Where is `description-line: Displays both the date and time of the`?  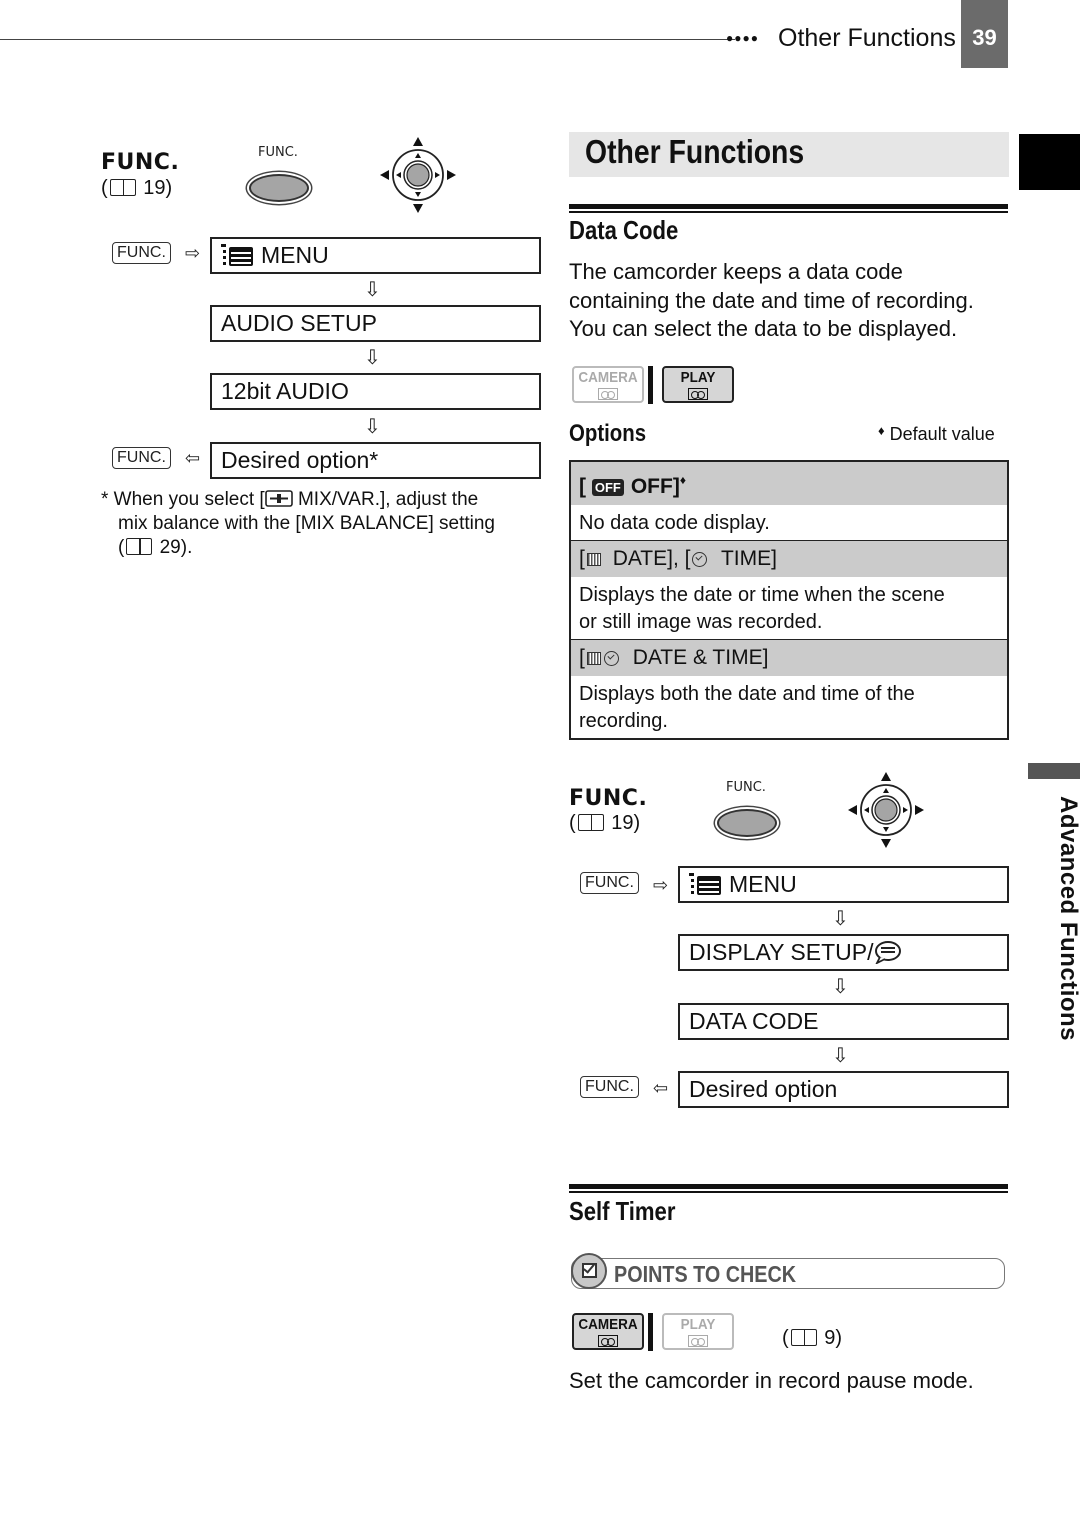 description-line: Displays both the date and time of the is located at coordinates (747, 694).